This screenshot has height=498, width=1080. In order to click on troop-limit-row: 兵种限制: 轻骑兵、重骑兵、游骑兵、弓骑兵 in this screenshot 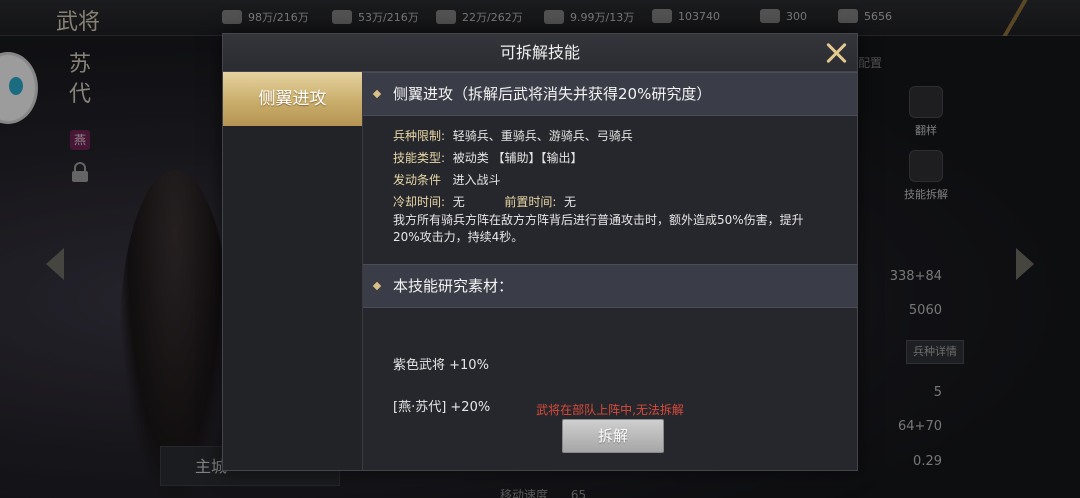, I will do `click(513, 136)`.